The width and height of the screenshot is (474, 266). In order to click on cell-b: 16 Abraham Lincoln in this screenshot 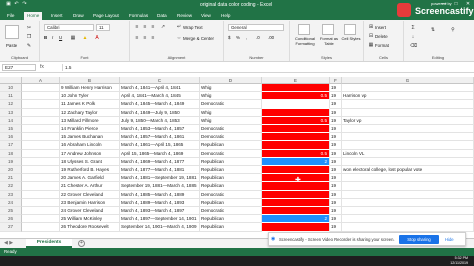, I will do `click(90, 145)`.